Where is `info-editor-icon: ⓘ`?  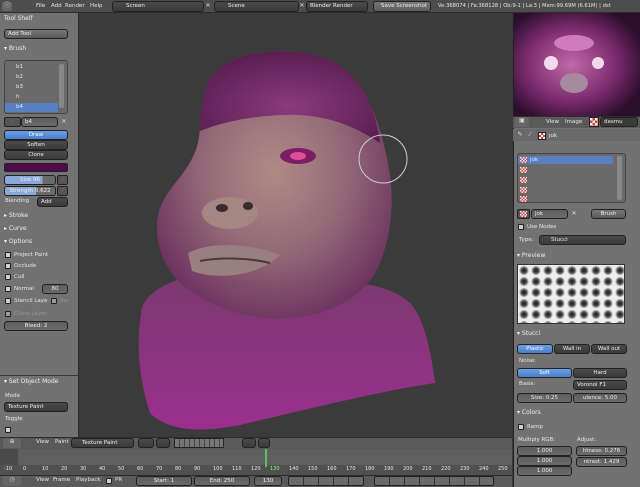 info-editor-icon: ⓘ is located at coordinates (7, 6).